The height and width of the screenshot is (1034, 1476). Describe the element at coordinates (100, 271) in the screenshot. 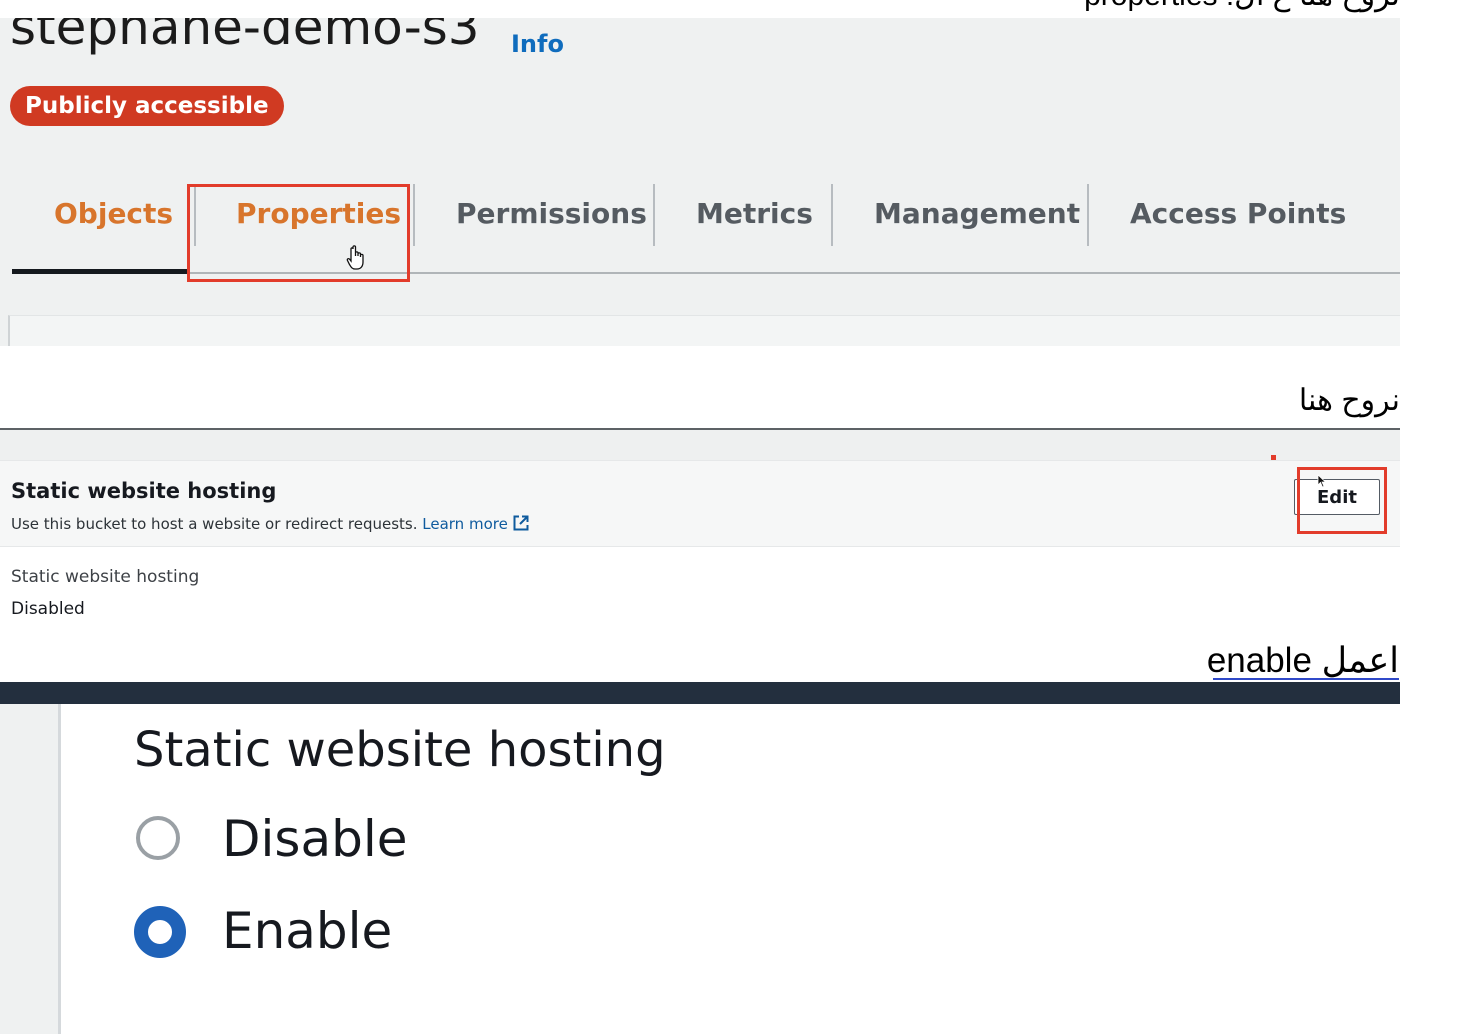

I see `tab-active-indicator` at that location.